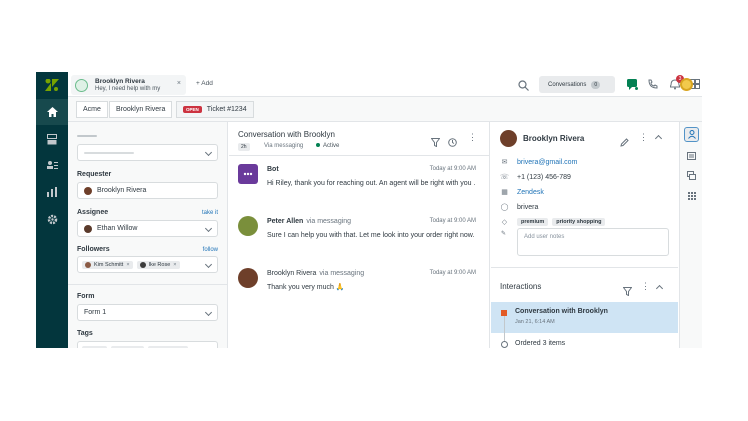  I want to click on conversation-title: Conversation with Brooklyn, so click(286, 134).